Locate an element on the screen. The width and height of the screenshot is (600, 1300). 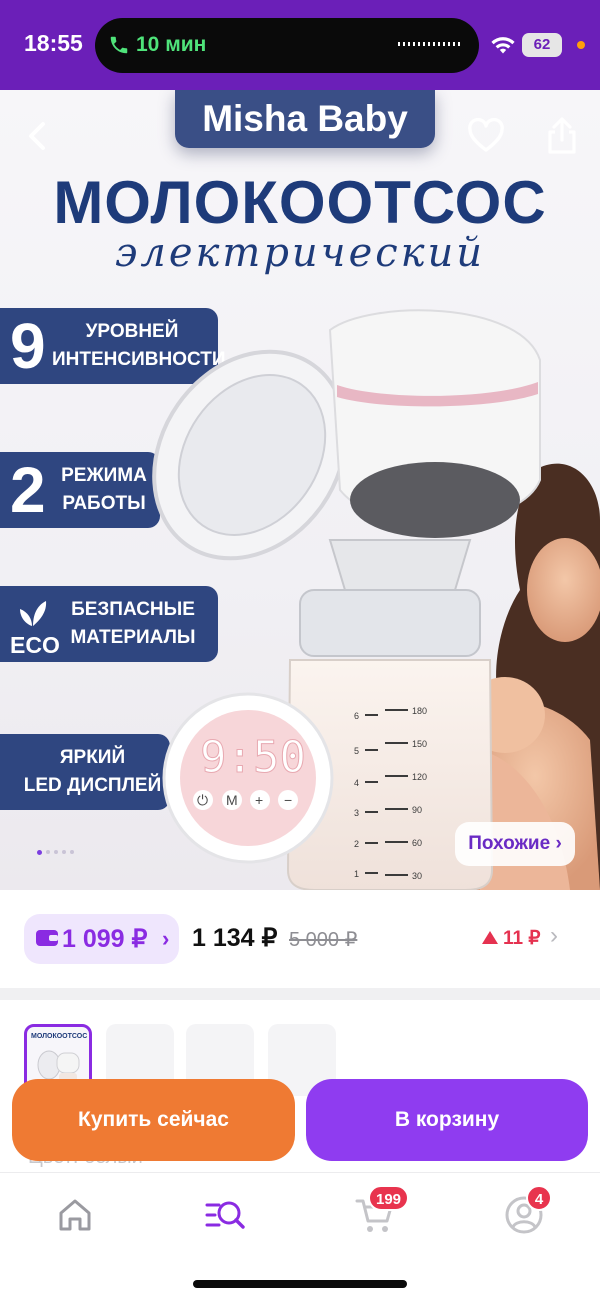
add-to-cart-button: В корзину is located at coordinates (447, 1120).